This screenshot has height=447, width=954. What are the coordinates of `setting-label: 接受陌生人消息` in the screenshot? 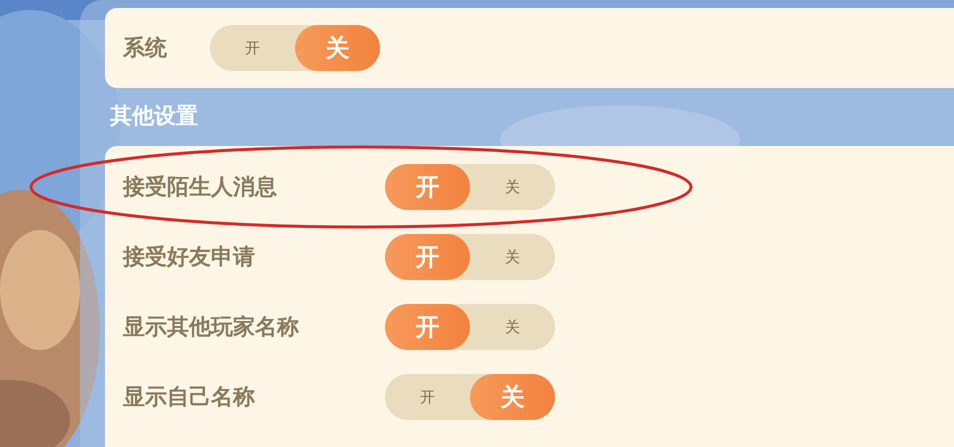 It's located at (200, 188).